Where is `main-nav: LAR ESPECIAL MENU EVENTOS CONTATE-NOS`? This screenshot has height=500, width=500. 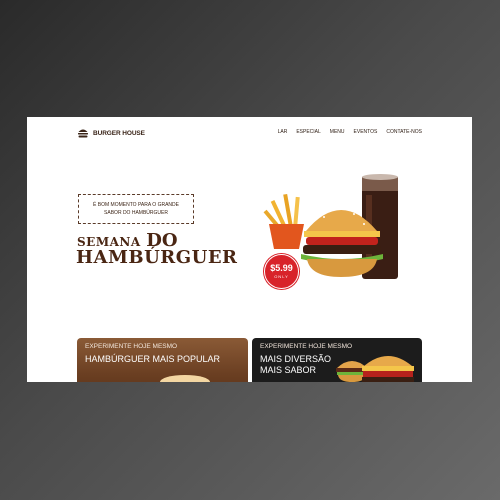
main-nav: LAR ESPECIAL MENU EVENTOS CONTATE-NOS is located at coordinates (350, 132).